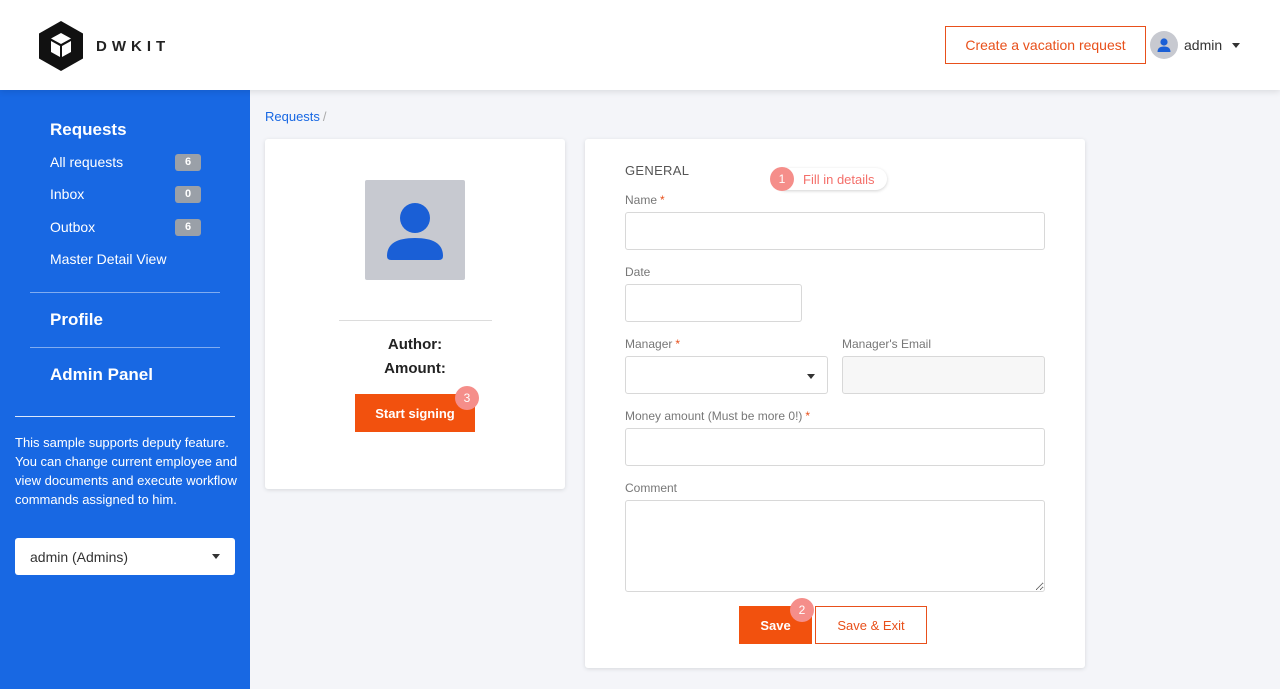  I want to click on sidebar-heading-requests: Requests, so click(88, 130).